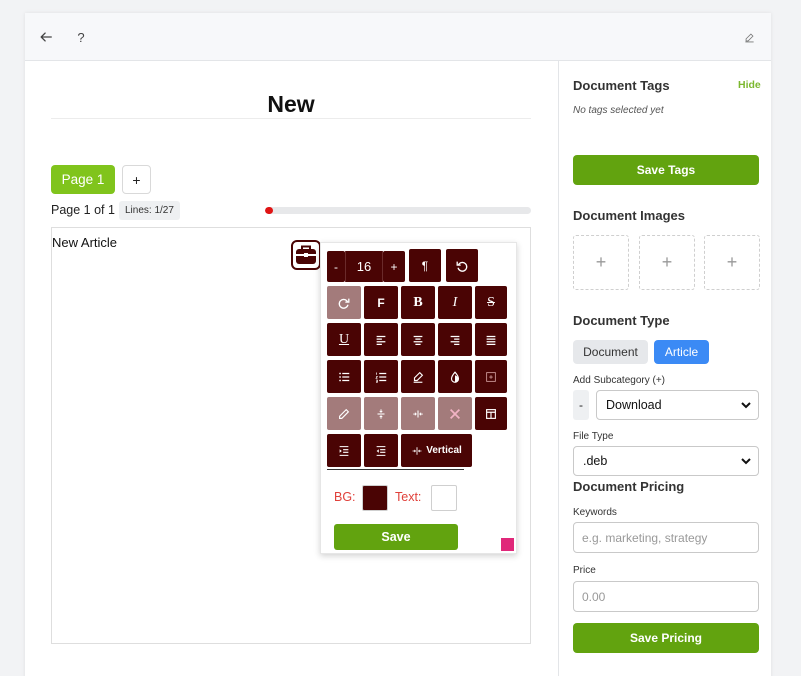  What do you see at coordinates (629, 486) in the screenshot?
I see `pricing-heading: Document Pricing` at bounding box center [629, 486].